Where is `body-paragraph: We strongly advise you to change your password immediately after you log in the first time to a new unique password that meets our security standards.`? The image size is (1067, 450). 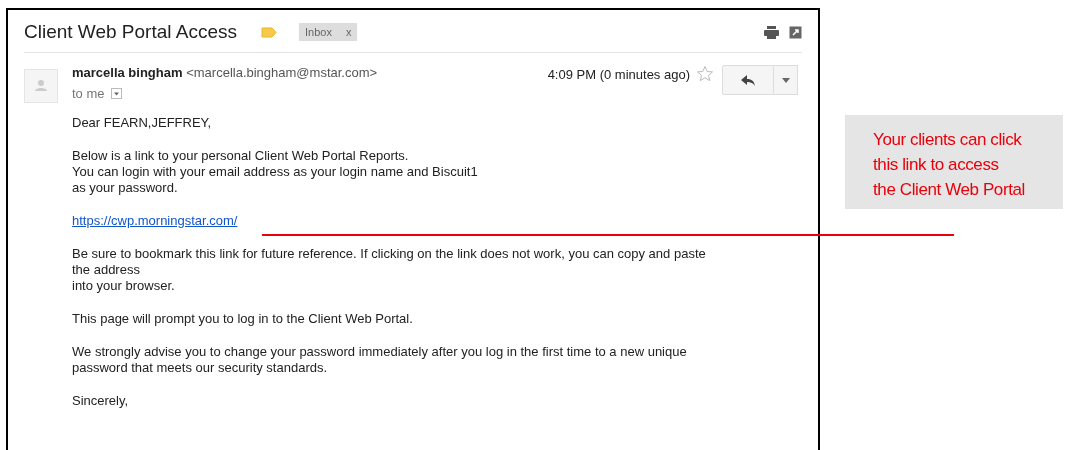
body-paragraph: We strongly advise you to change your password immediately after you log in the first time to a new unique password that meets our security standards. is located at coordinates (380, 360).